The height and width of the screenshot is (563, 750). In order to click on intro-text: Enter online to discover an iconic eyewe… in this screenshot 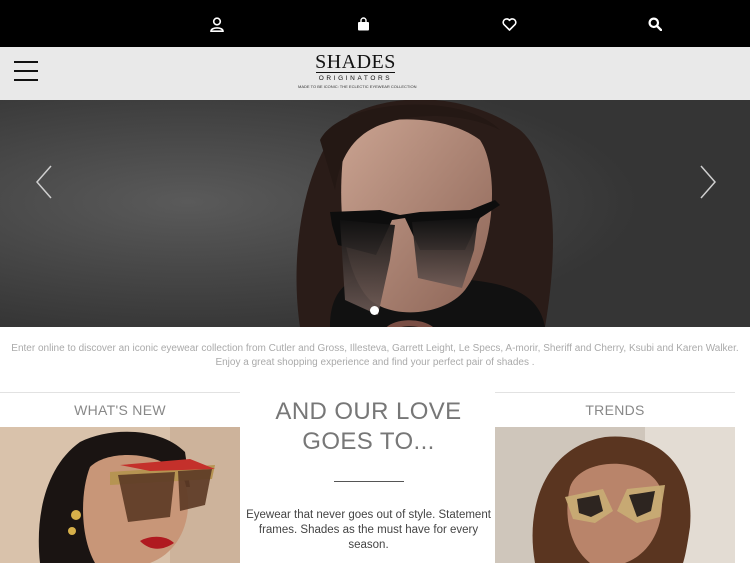, I will do `click(375, 355)`.